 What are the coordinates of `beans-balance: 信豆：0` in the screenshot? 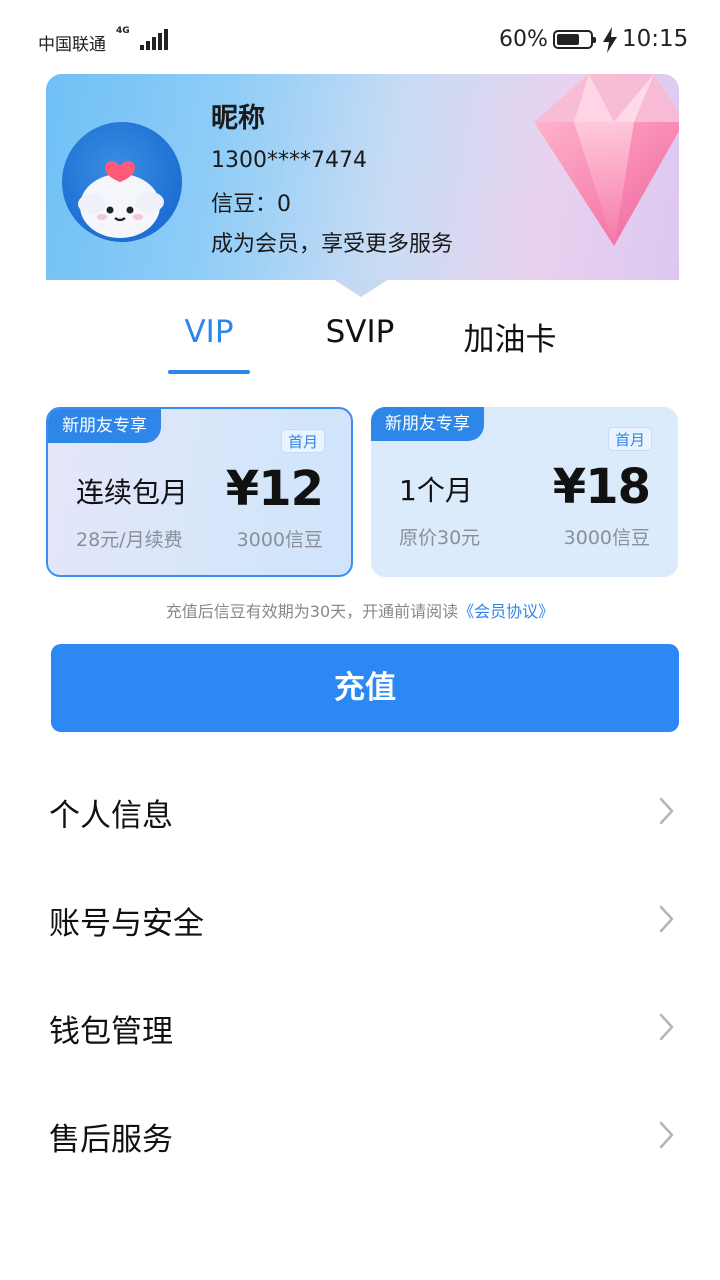 It's located at (251, 204).